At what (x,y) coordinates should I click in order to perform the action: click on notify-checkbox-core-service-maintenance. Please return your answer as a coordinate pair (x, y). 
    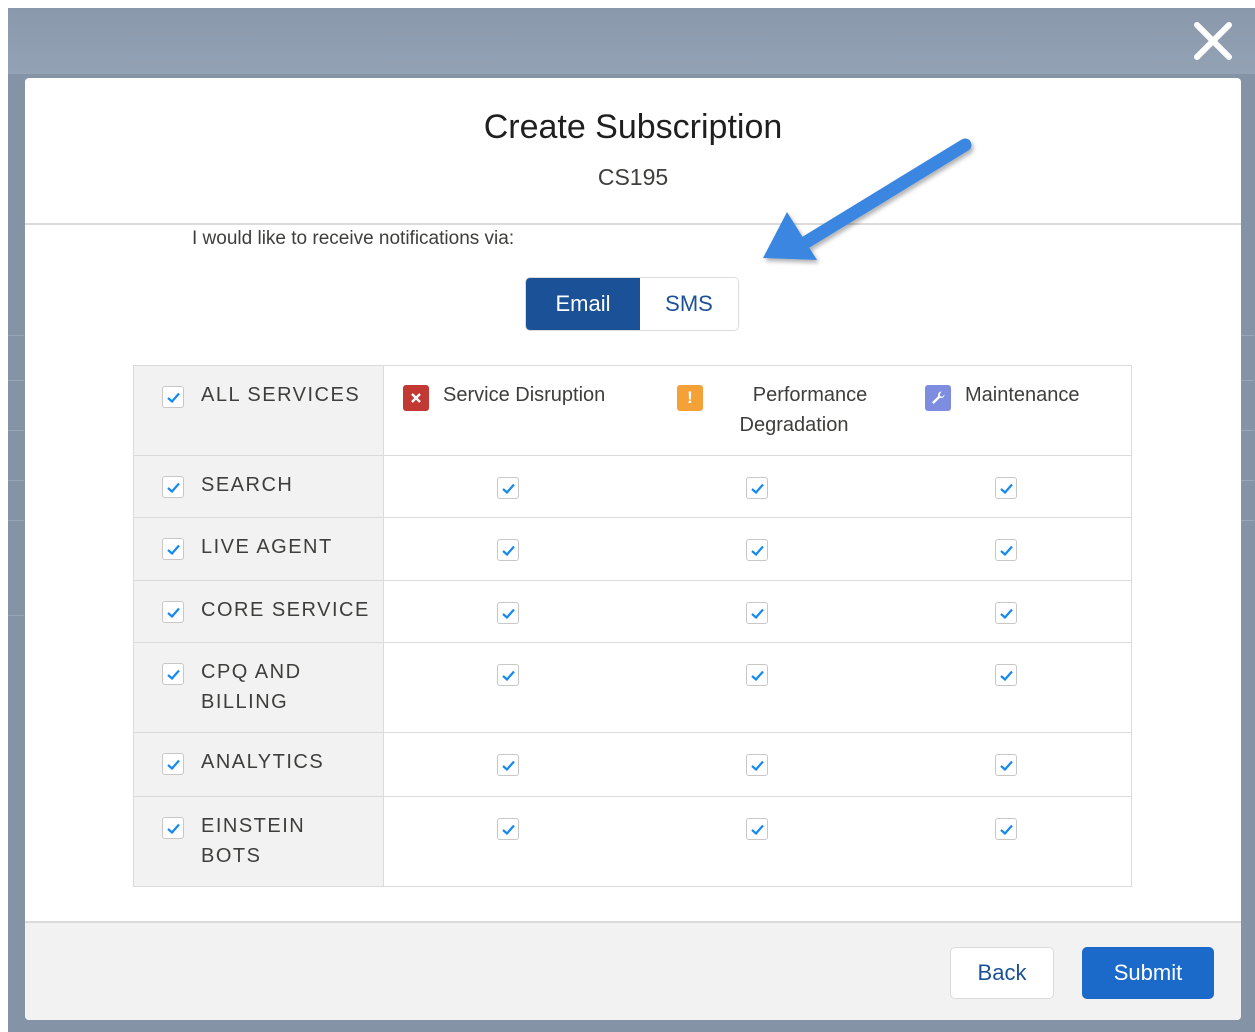
    Looking at the image, I should click on (1006, 613).